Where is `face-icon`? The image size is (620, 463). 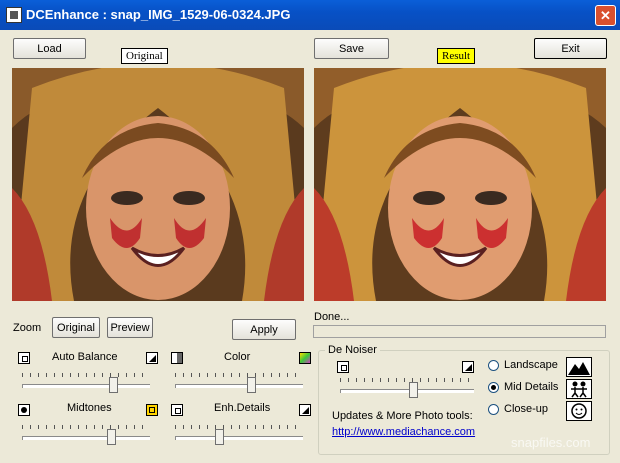 face-icon is located at coordinates (579, 411).